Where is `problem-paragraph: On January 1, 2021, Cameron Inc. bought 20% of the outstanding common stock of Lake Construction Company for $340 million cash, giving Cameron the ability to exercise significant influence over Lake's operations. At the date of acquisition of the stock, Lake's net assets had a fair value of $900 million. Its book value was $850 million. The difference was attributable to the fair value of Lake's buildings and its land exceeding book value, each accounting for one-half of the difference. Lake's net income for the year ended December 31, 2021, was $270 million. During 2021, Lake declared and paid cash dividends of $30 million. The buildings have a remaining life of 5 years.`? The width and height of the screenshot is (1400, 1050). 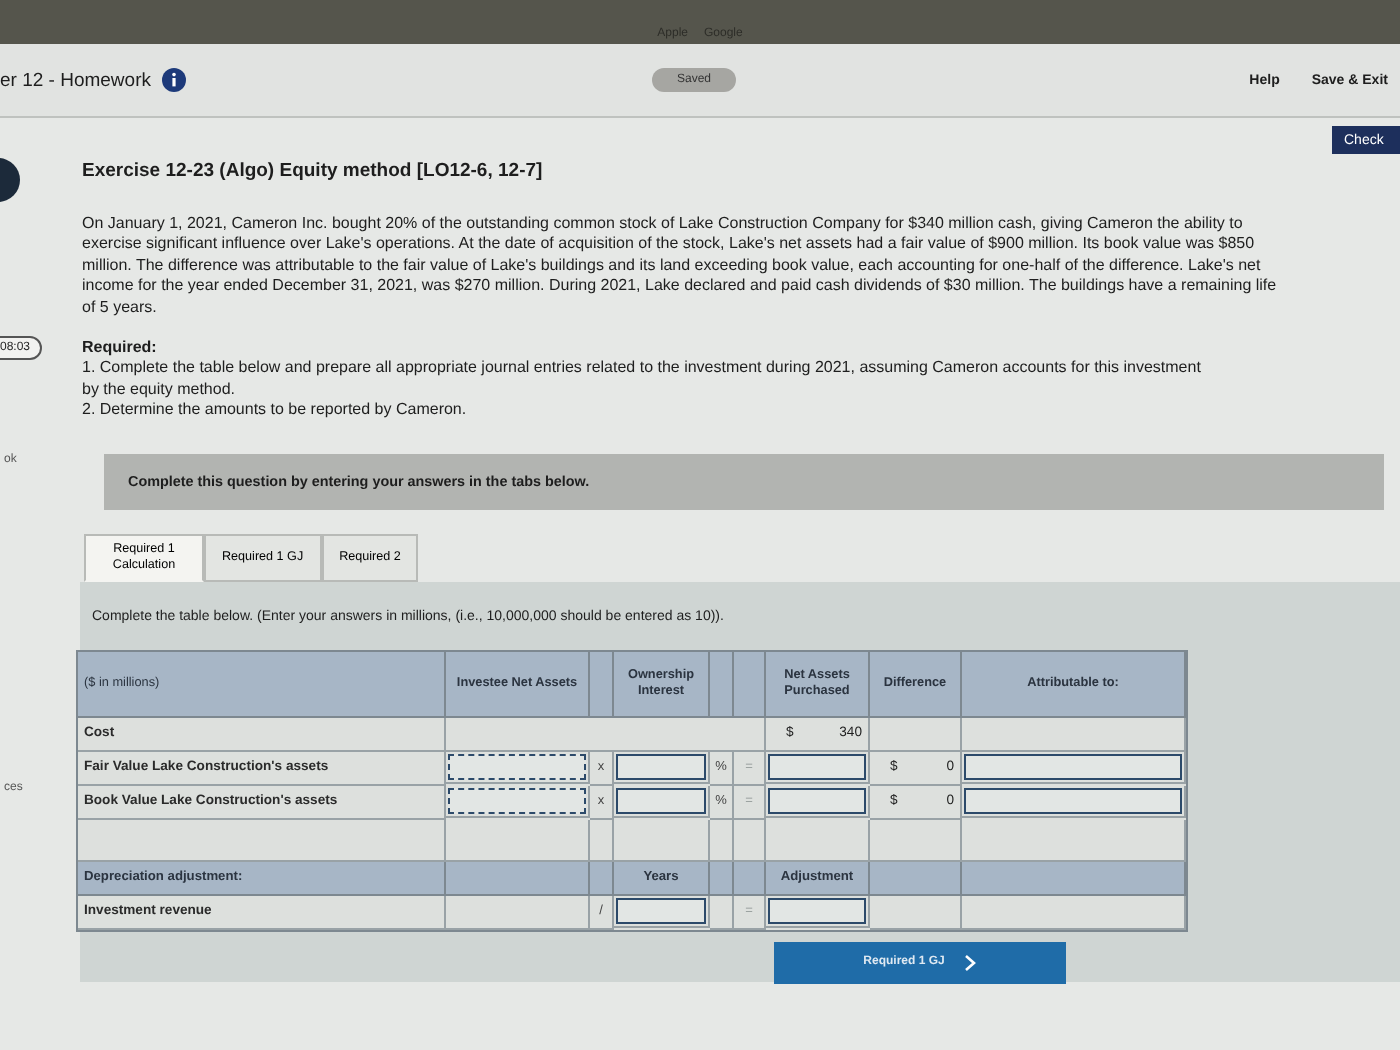
problem-paragraph: On January 1, 2021, Cameron Inc. bought 20% of the outstanding common stock of Lake Construction Company for $340 million cash, giving Cameron the ability to exercise significant influence over Lake's operations. At the date of acquisition of the stock, Lake's net assets had a fair value of $900 million. Its book value was $850 million. The difference was attributable to the fair value of Lake's buildings and its land exceeding book value, each accounting for one-half of the difference. Lake's net income for the year ended December 31, 2021, was $270 million. During 2021, Lake declared and paid cash dividends of $30 million. The buildings have a remaining life of 5 years. is located at coordinates (680, 266).